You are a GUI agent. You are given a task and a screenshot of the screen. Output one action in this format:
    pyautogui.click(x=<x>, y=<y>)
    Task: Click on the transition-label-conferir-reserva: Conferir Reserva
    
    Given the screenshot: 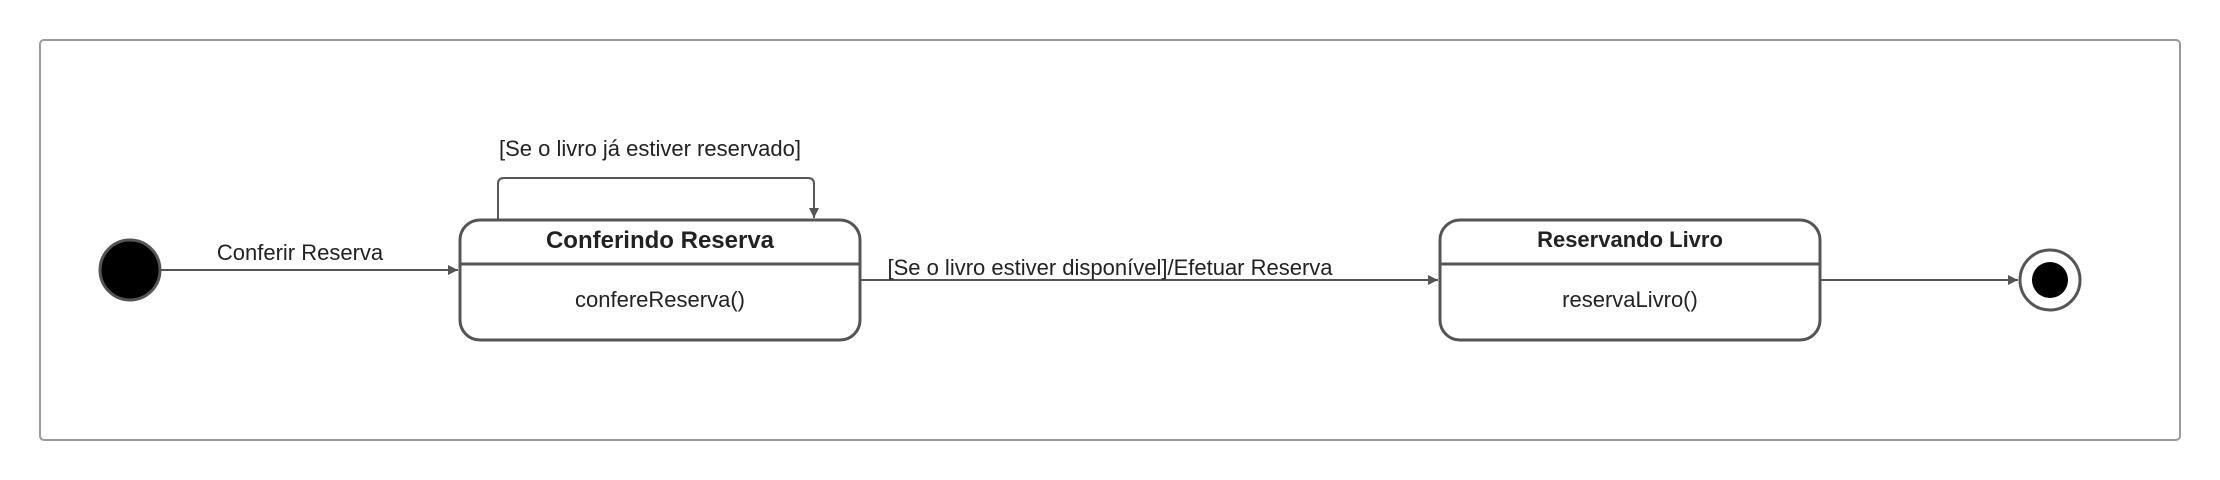 What is the action you would take?
    pyautogui.click(x=300, y=252)
    